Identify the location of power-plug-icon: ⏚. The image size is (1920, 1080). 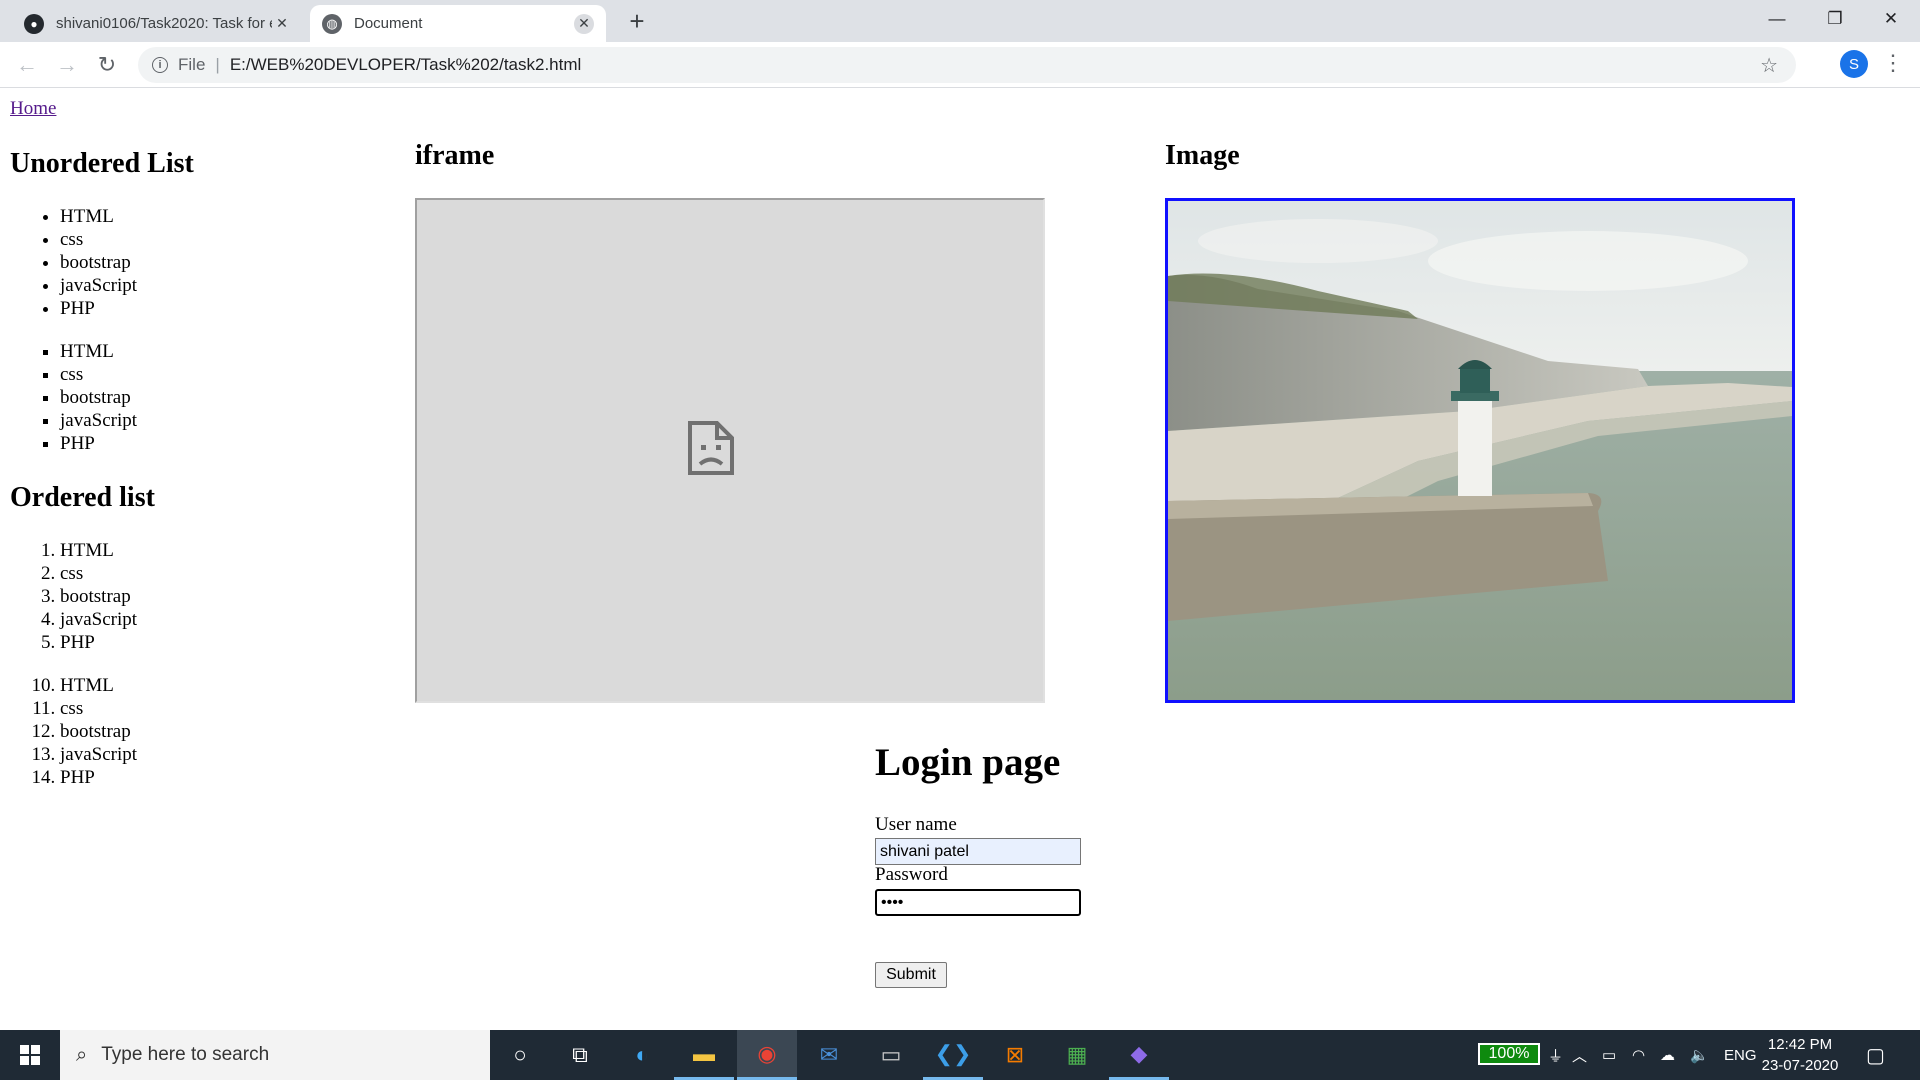
(1556, 1056).